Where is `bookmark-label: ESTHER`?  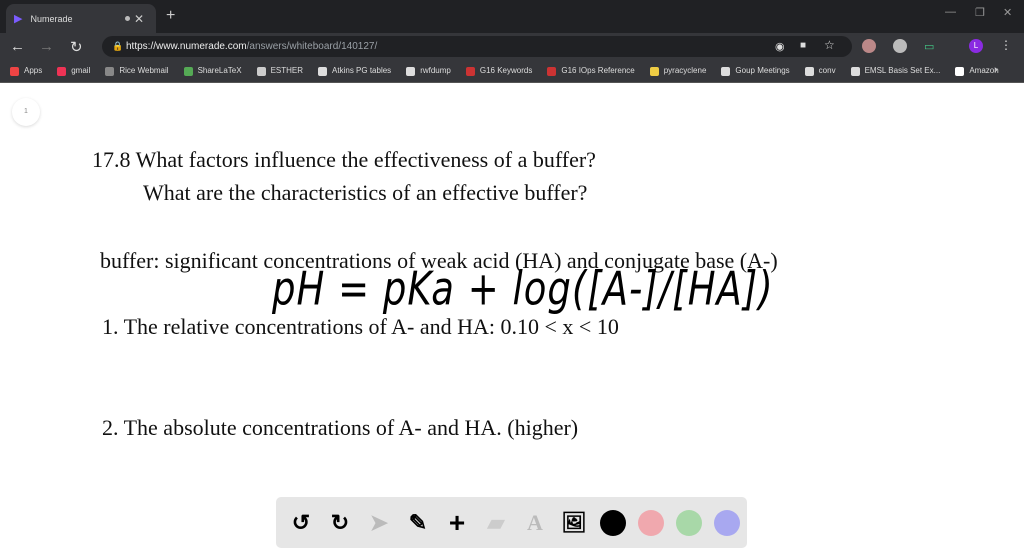 bookmark-label: ESTHER is located at coordinates (287, 71).